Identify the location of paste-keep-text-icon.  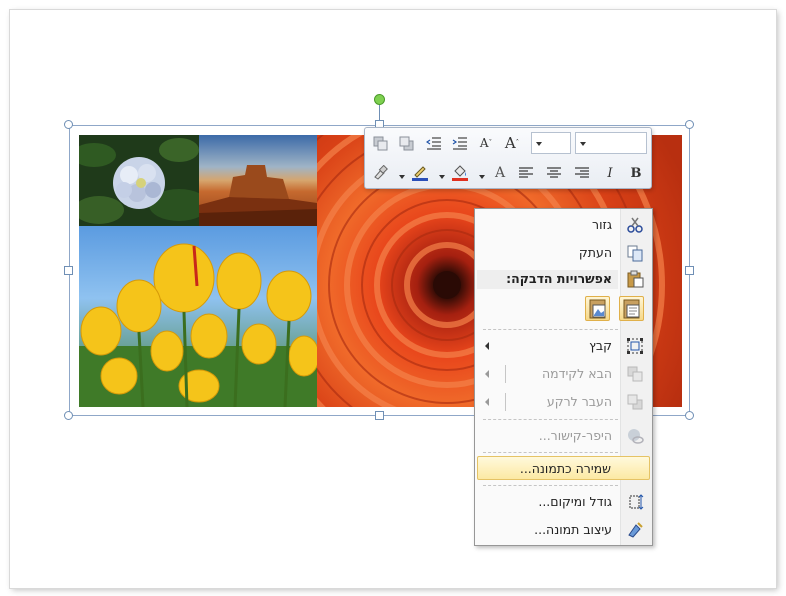
(631, 308).